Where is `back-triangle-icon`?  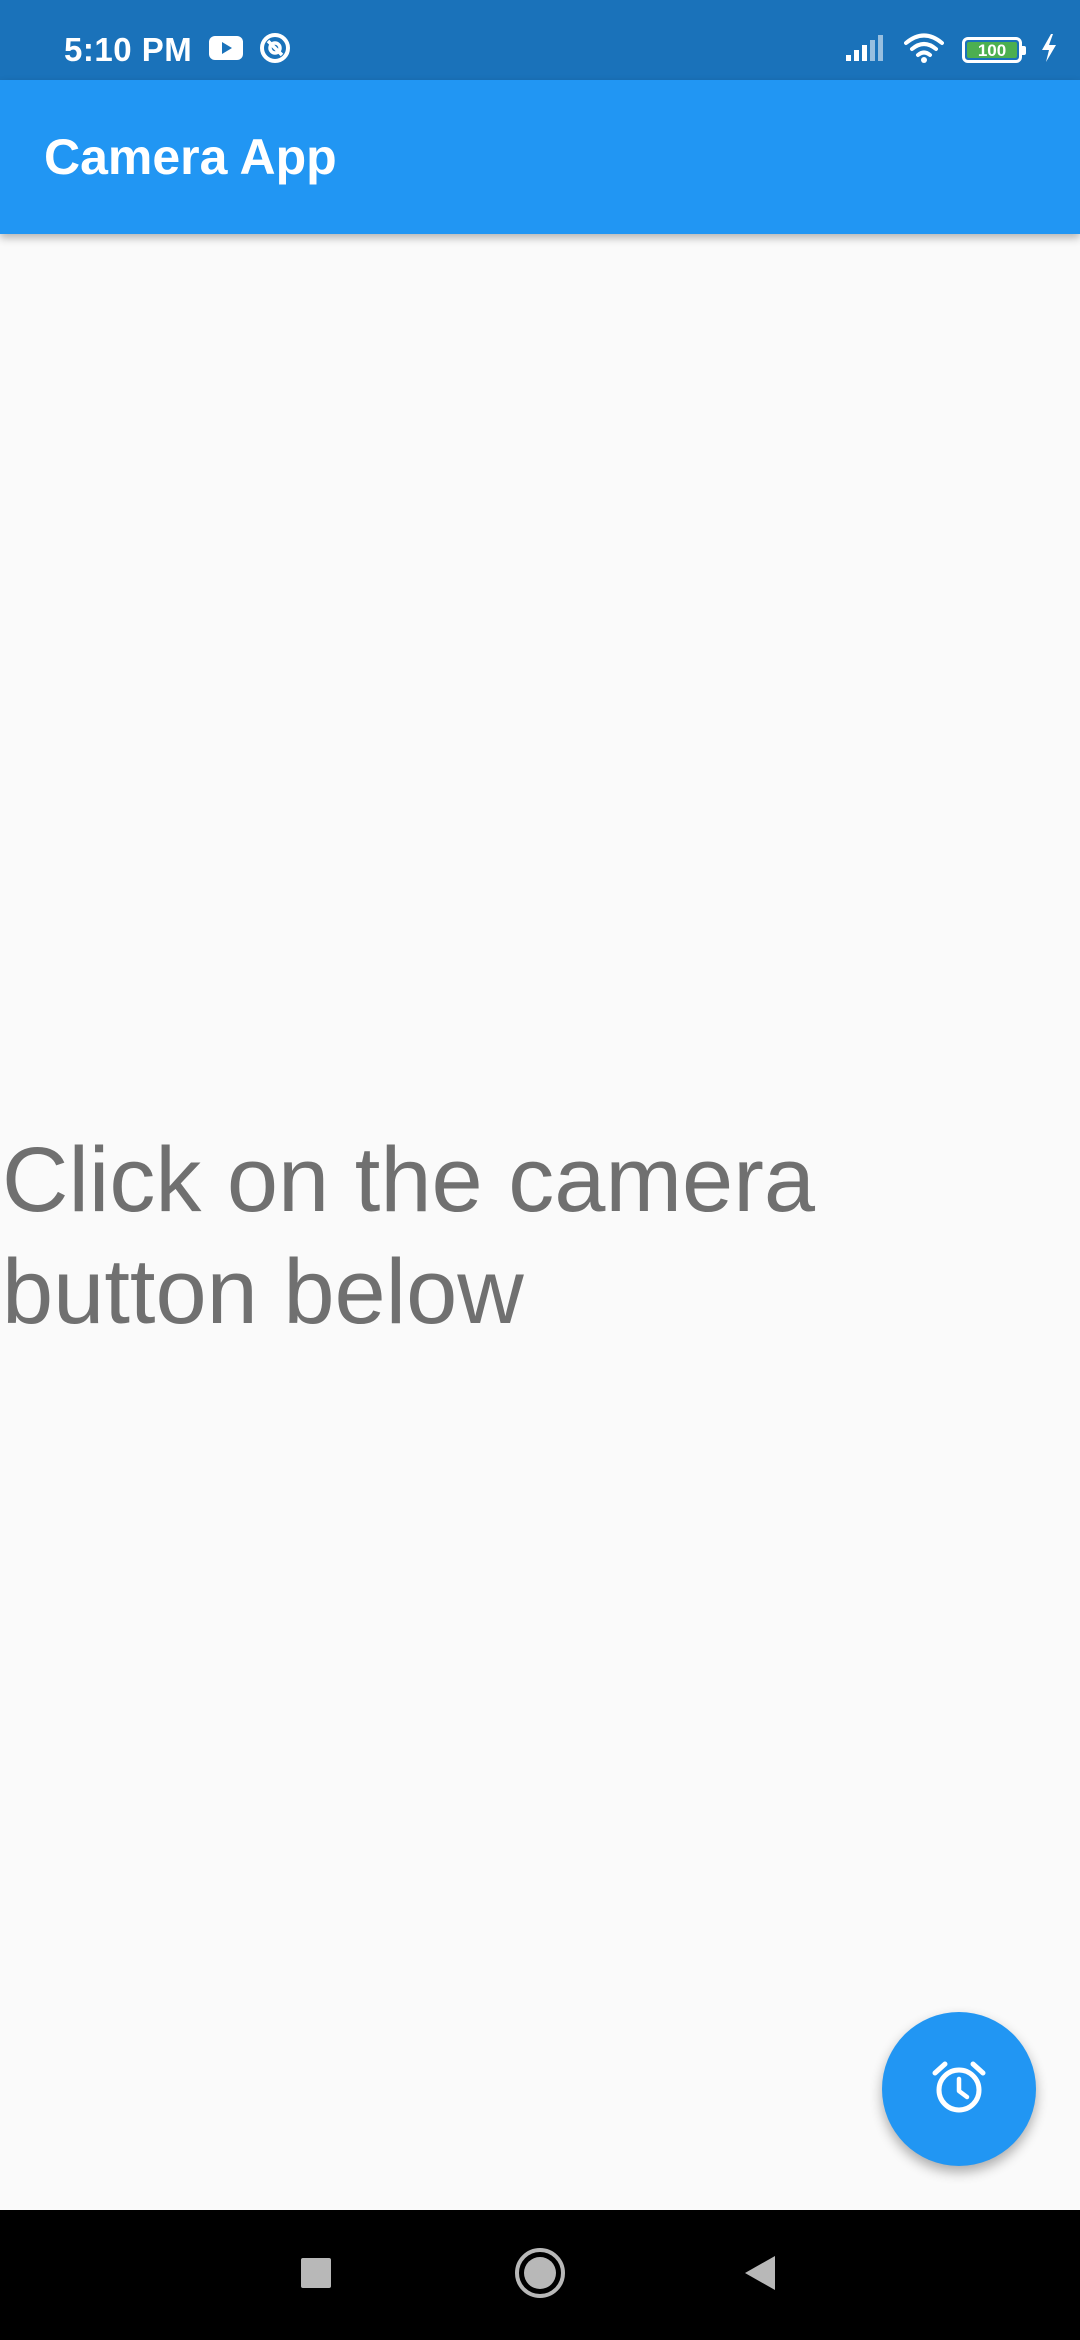 back-triangle-icon is located at coordinates (760, 2275).